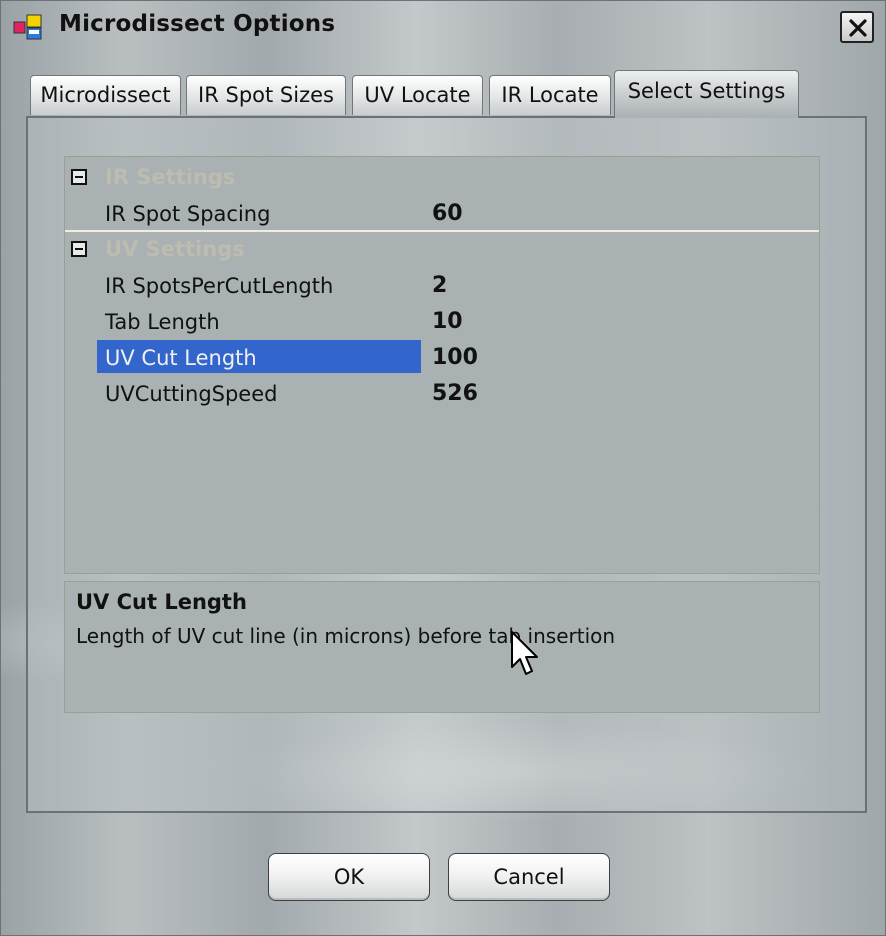  I want to click on help-title: UV Cut Length, so click(161, 602).